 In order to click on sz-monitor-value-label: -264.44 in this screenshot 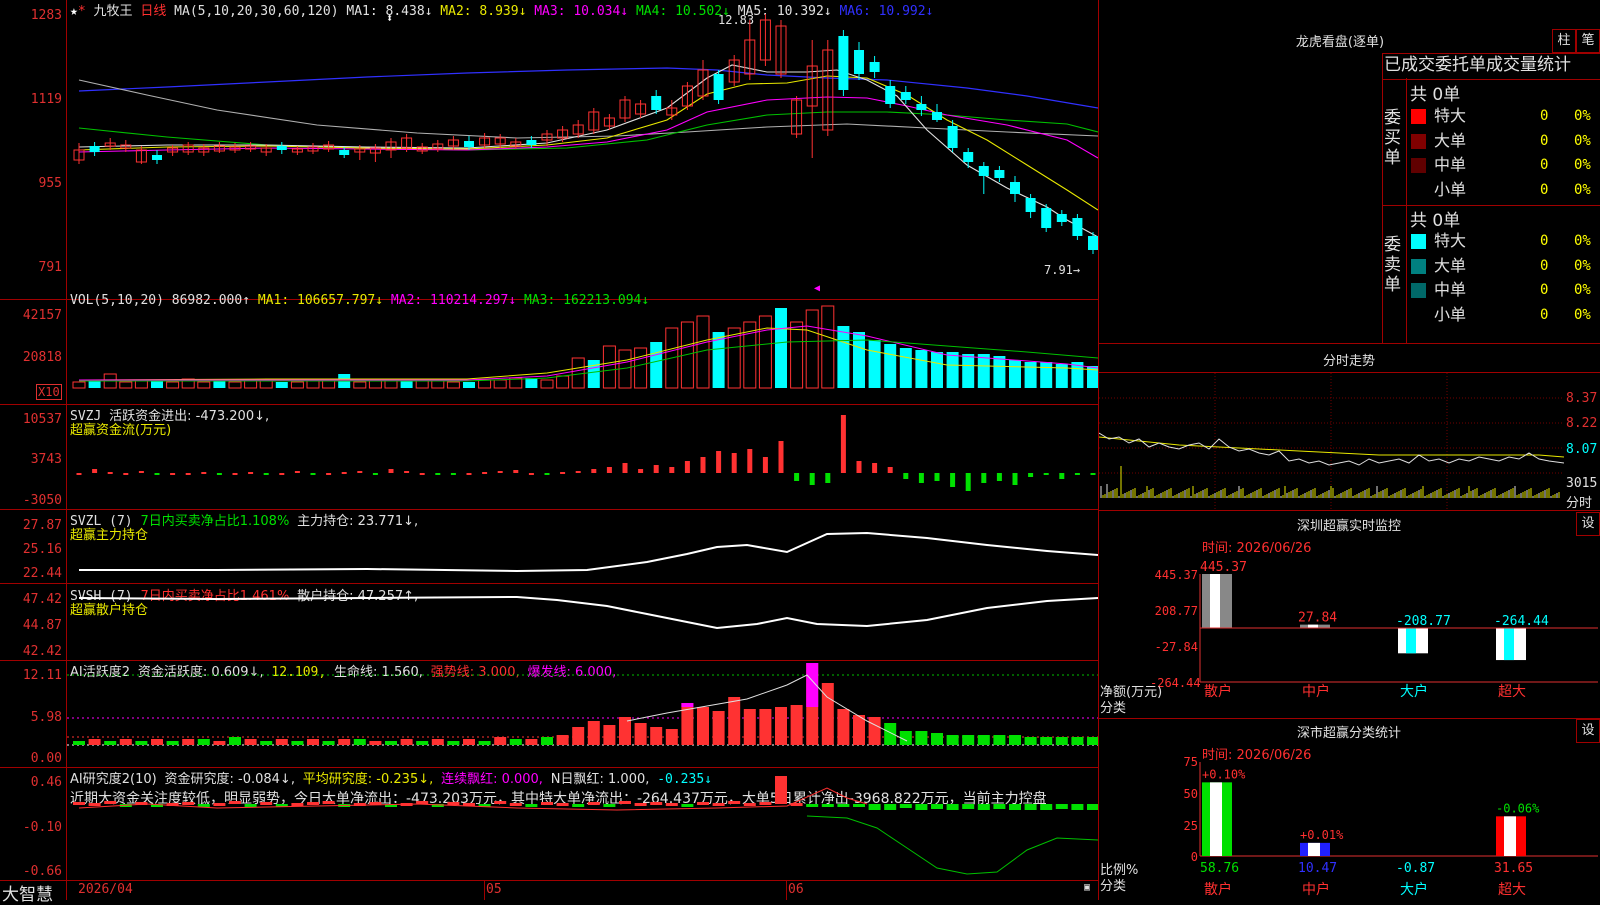, I will do `click(1521, 621)`.